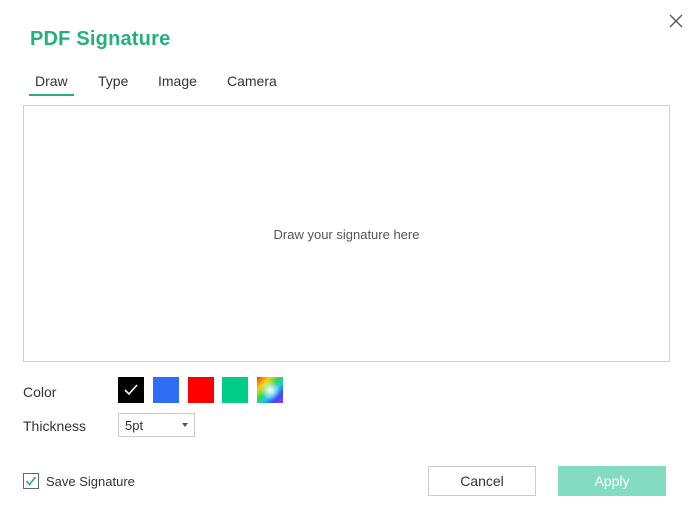 The height and width of the screenshot is (509, 696). What do you see at coordinates (90, 481) in the screenshot?
I see `save-signature-label: Save Signature` at bounding box center [90, 481].